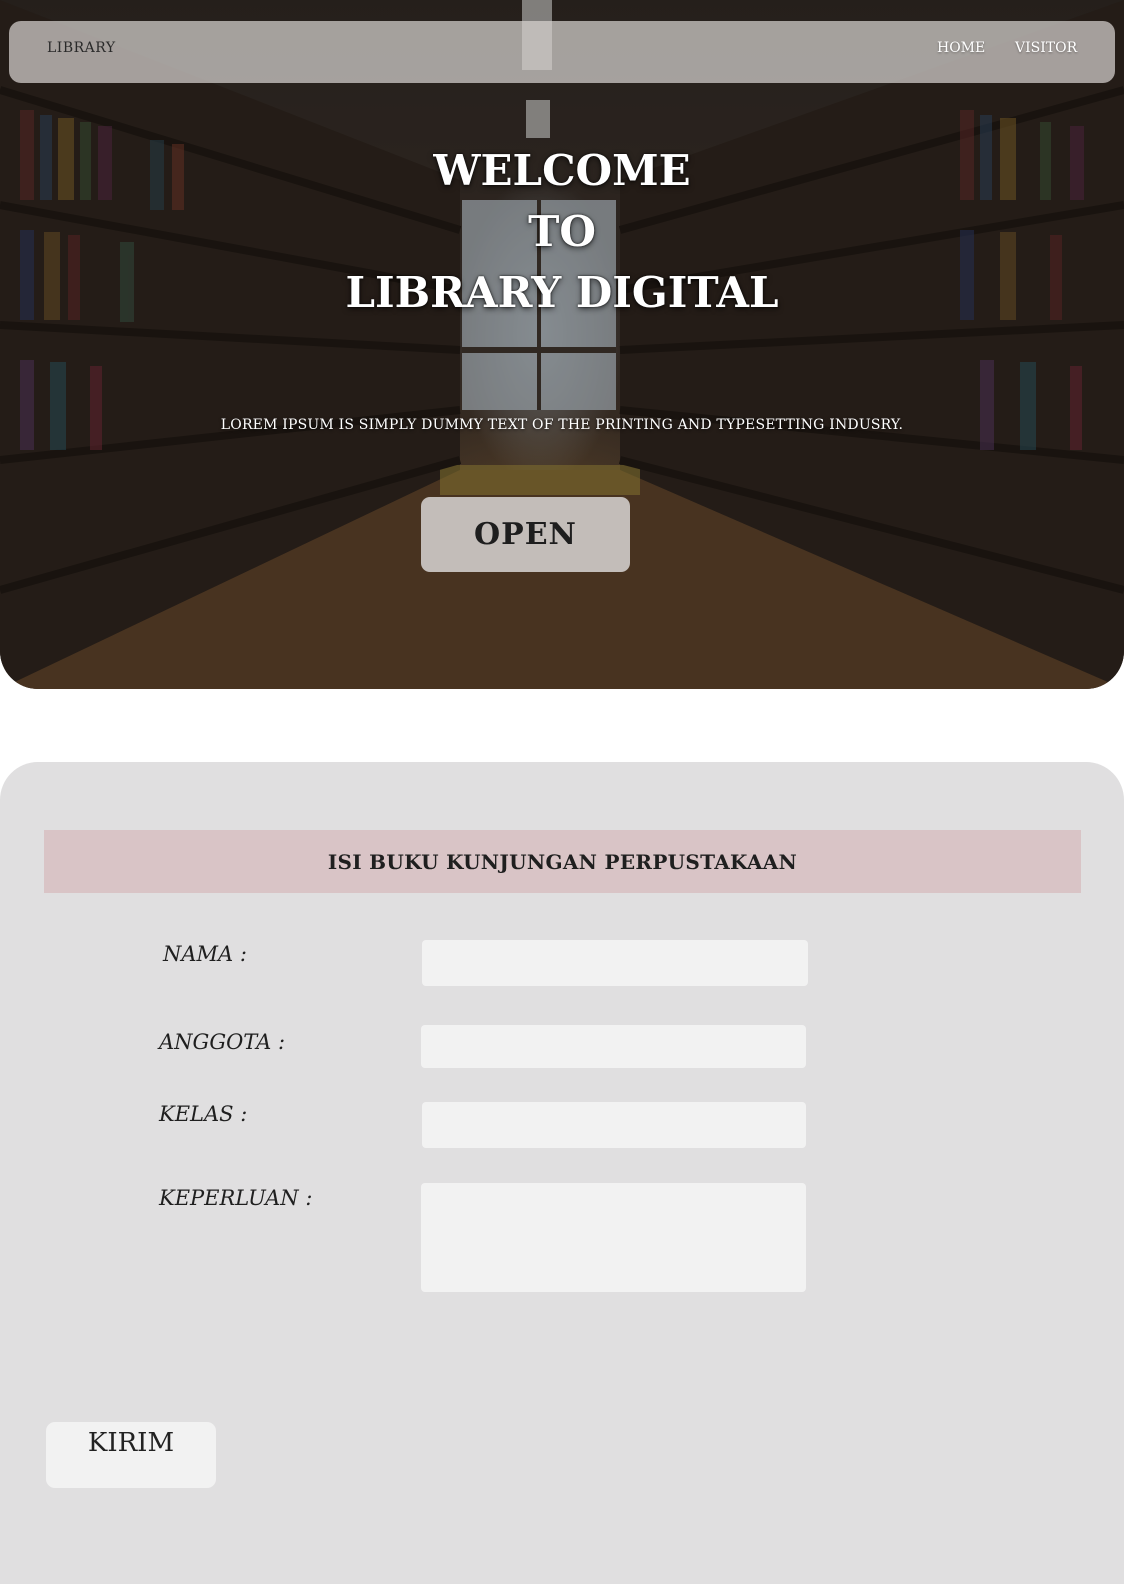  What do you see at coordinates (81, 48) in the screenshot?
I see `brand-logo-text: LIBRARY` at bounding box center [81, 48].